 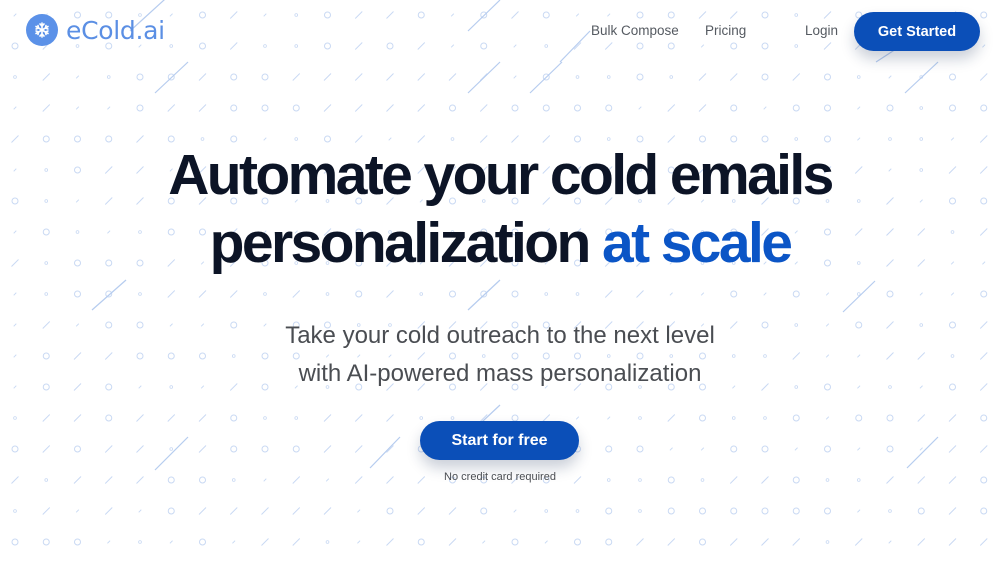 What do you see at coordinates (917, 31) in the screenshot?
I see `get-started-button: Get Started` at bounding box center [917, 31].